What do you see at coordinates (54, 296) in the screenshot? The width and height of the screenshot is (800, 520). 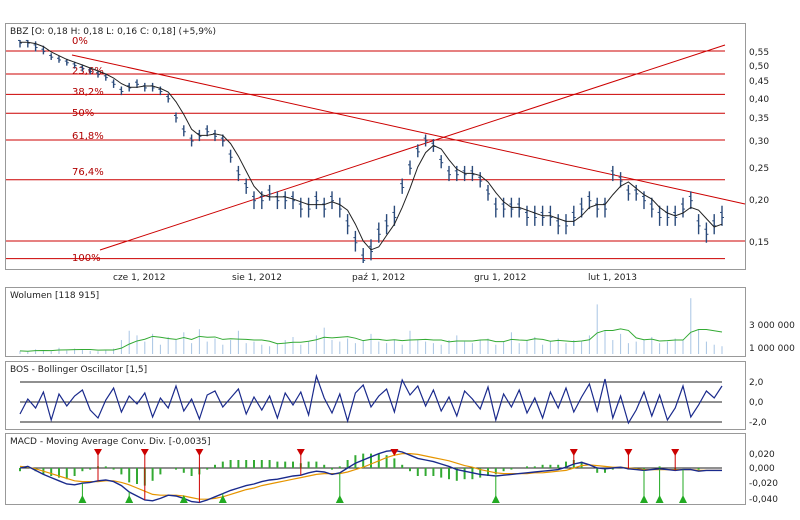 I see `volume-panel-title: Wolumen [118 915]` at bounding box center [54, 296].